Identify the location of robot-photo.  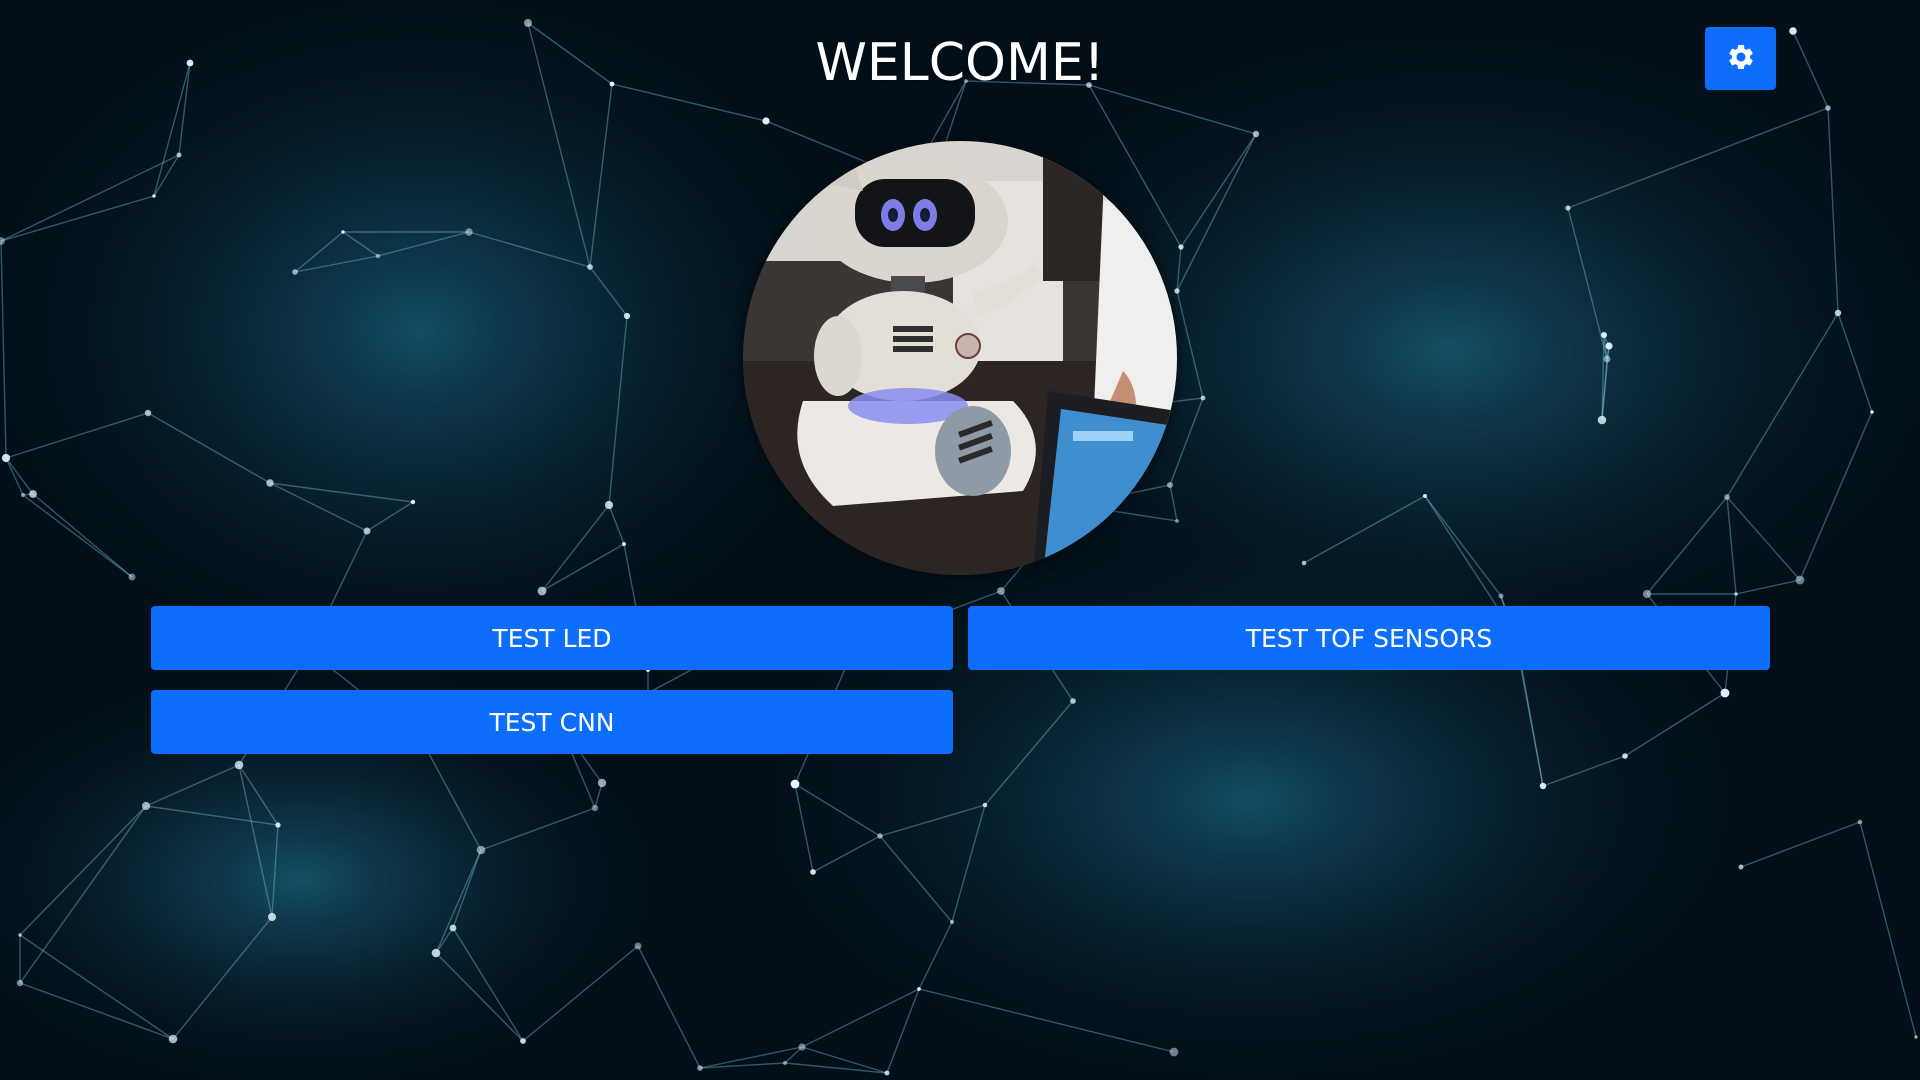
(960, 358).